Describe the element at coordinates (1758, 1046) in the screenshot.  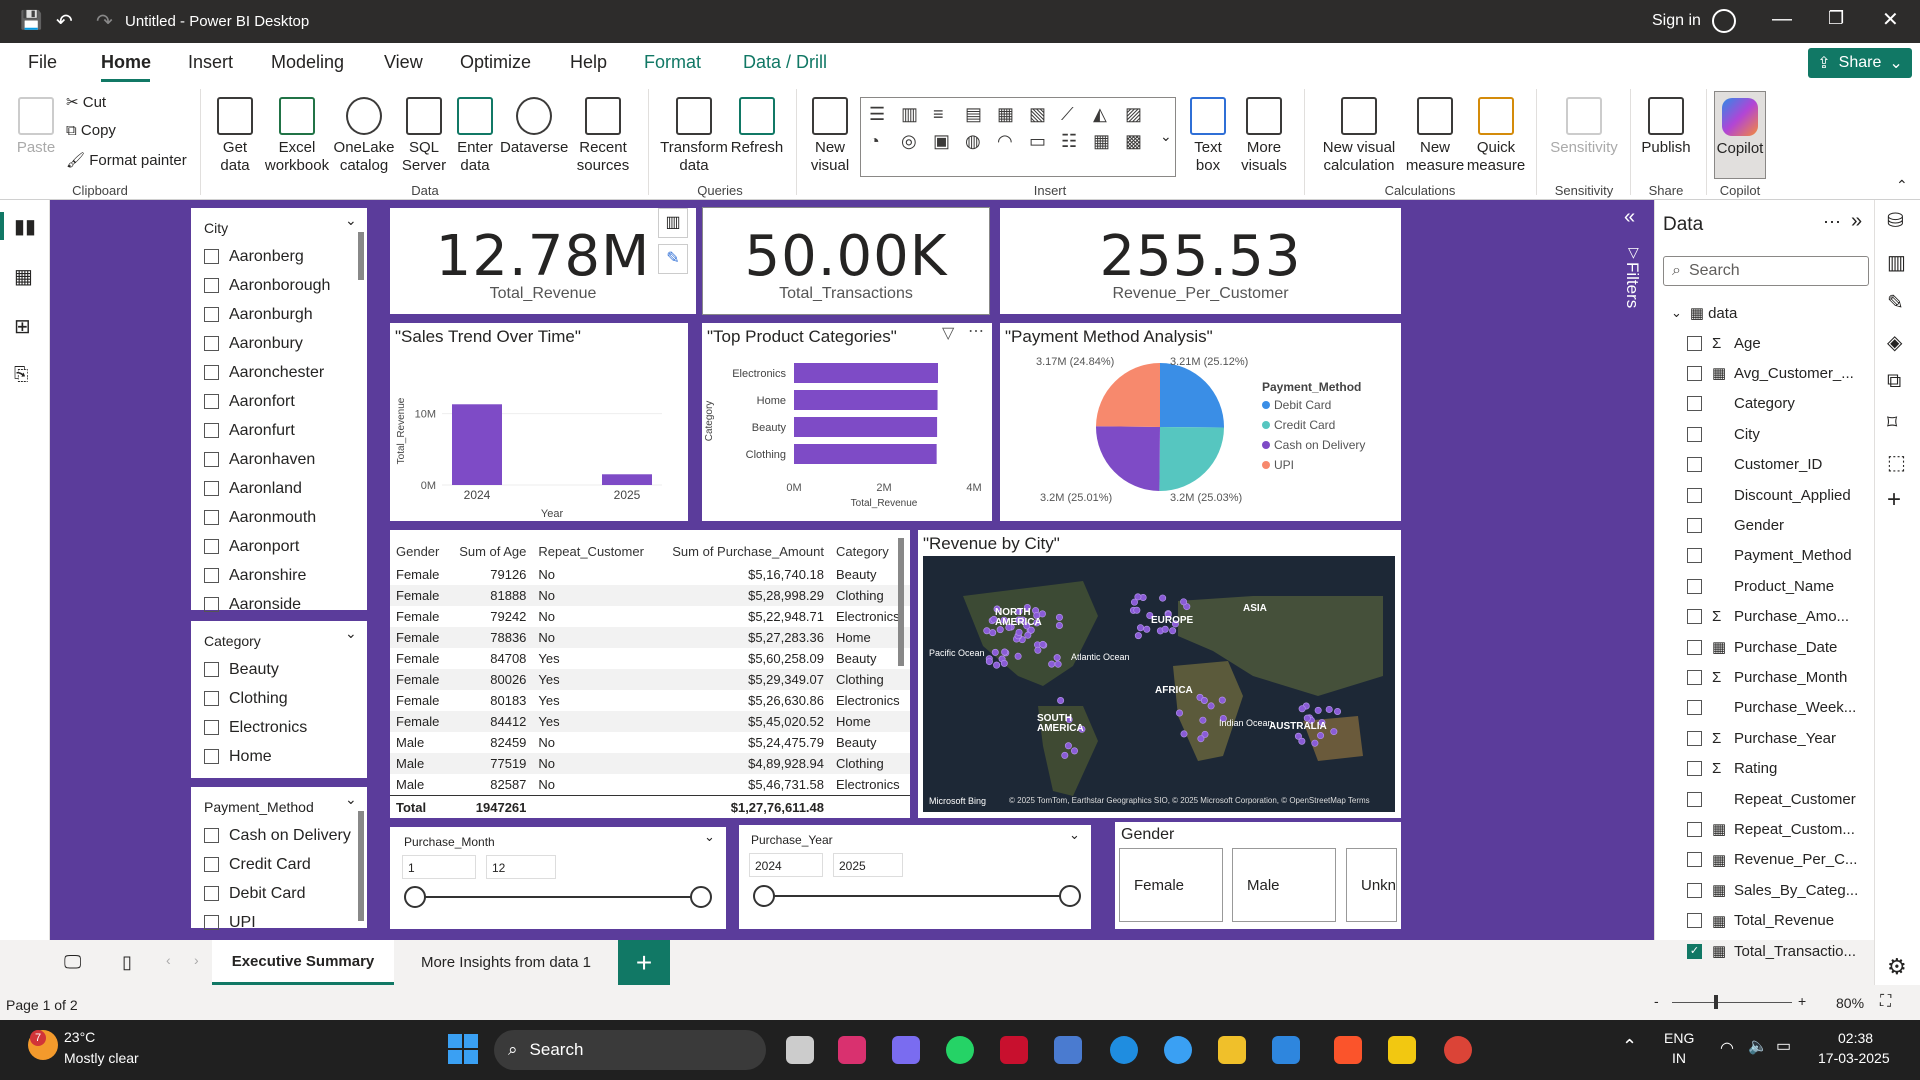
I see `volume-icon: 🔈` at that location.